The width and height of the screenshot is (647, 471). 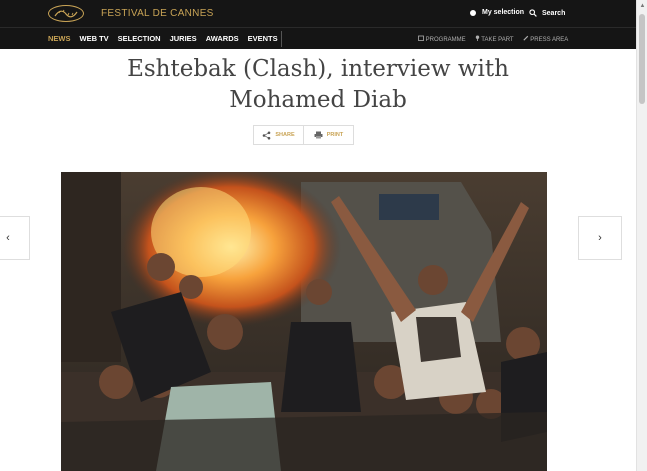 What do you see at coordinates (94, 38) in the screenshot?
I see `nav-item-web-tv: WEB TV` at bounding box center [94, 38].